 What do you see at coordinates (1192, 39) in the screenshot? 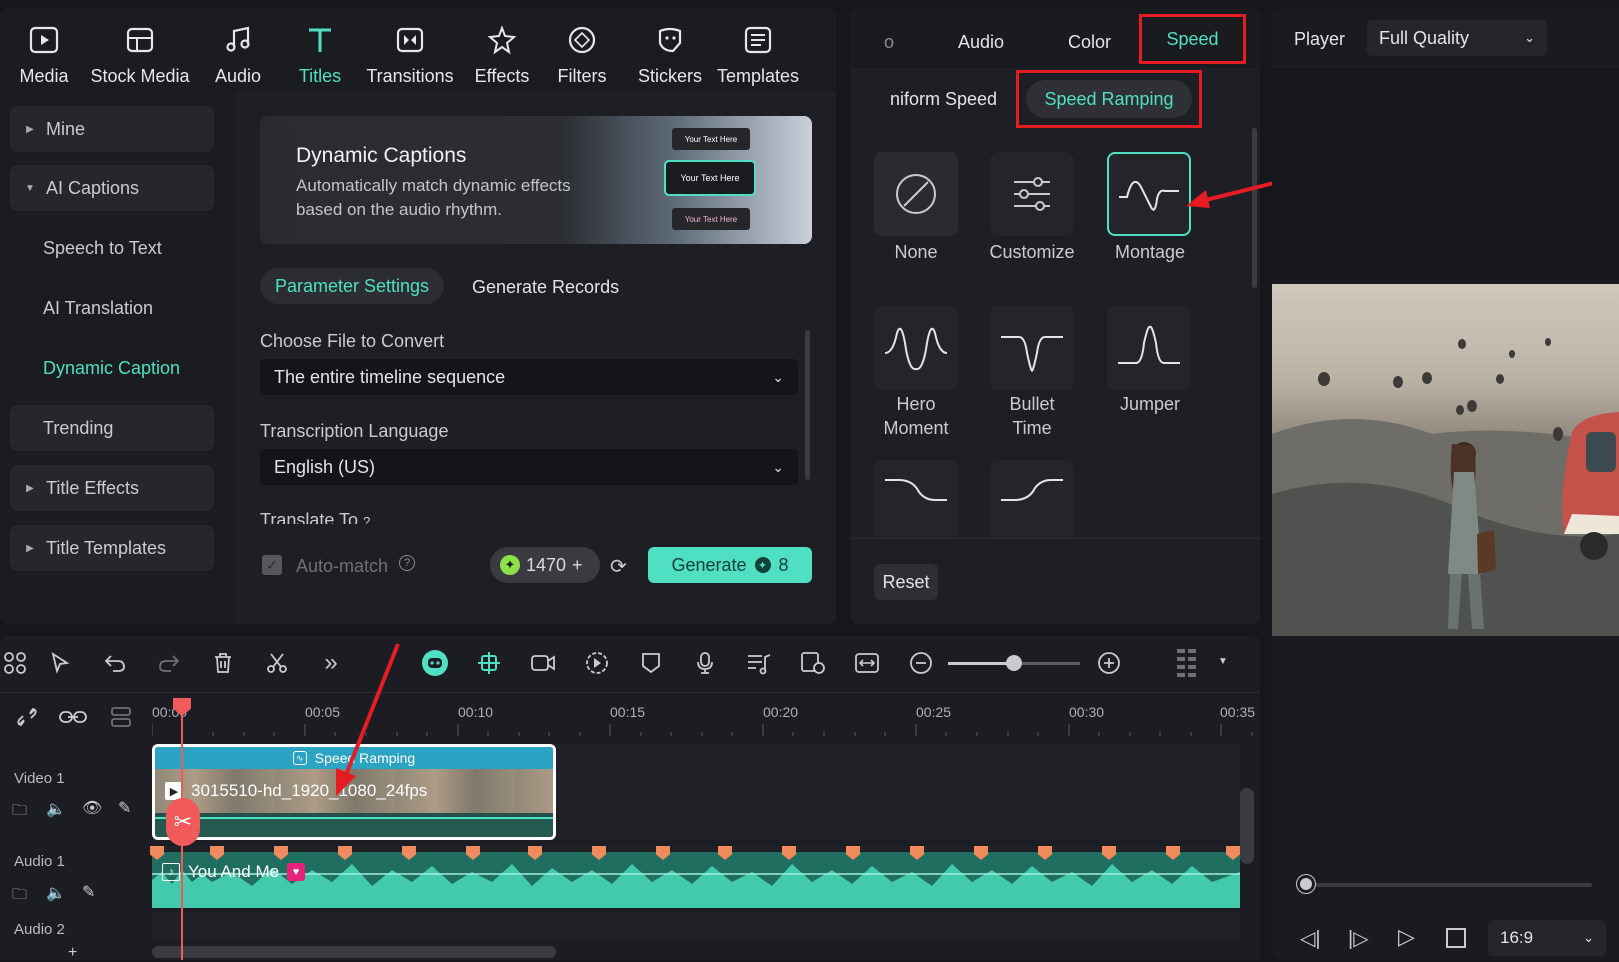
I see `tab-speed: Speed` at bounding box center [1192, 39].